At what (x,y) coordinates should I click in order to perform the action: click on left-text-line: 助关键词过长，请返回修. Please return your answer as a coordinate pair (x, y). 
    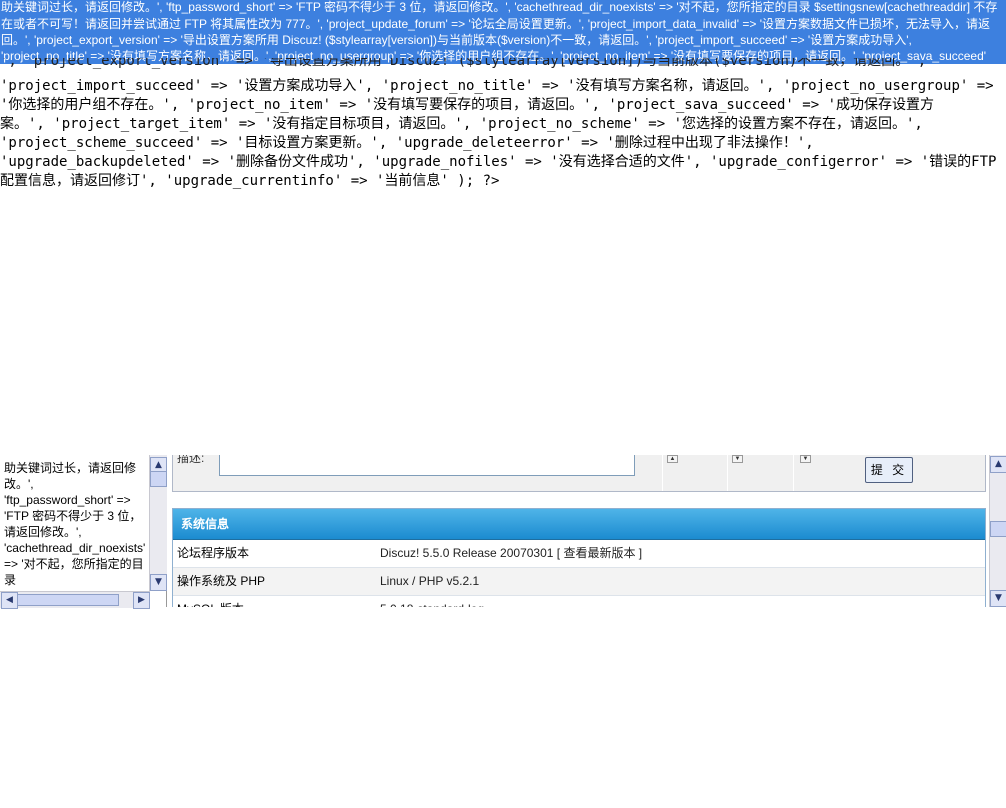
    Looking at the image, I should click on (70, 468).